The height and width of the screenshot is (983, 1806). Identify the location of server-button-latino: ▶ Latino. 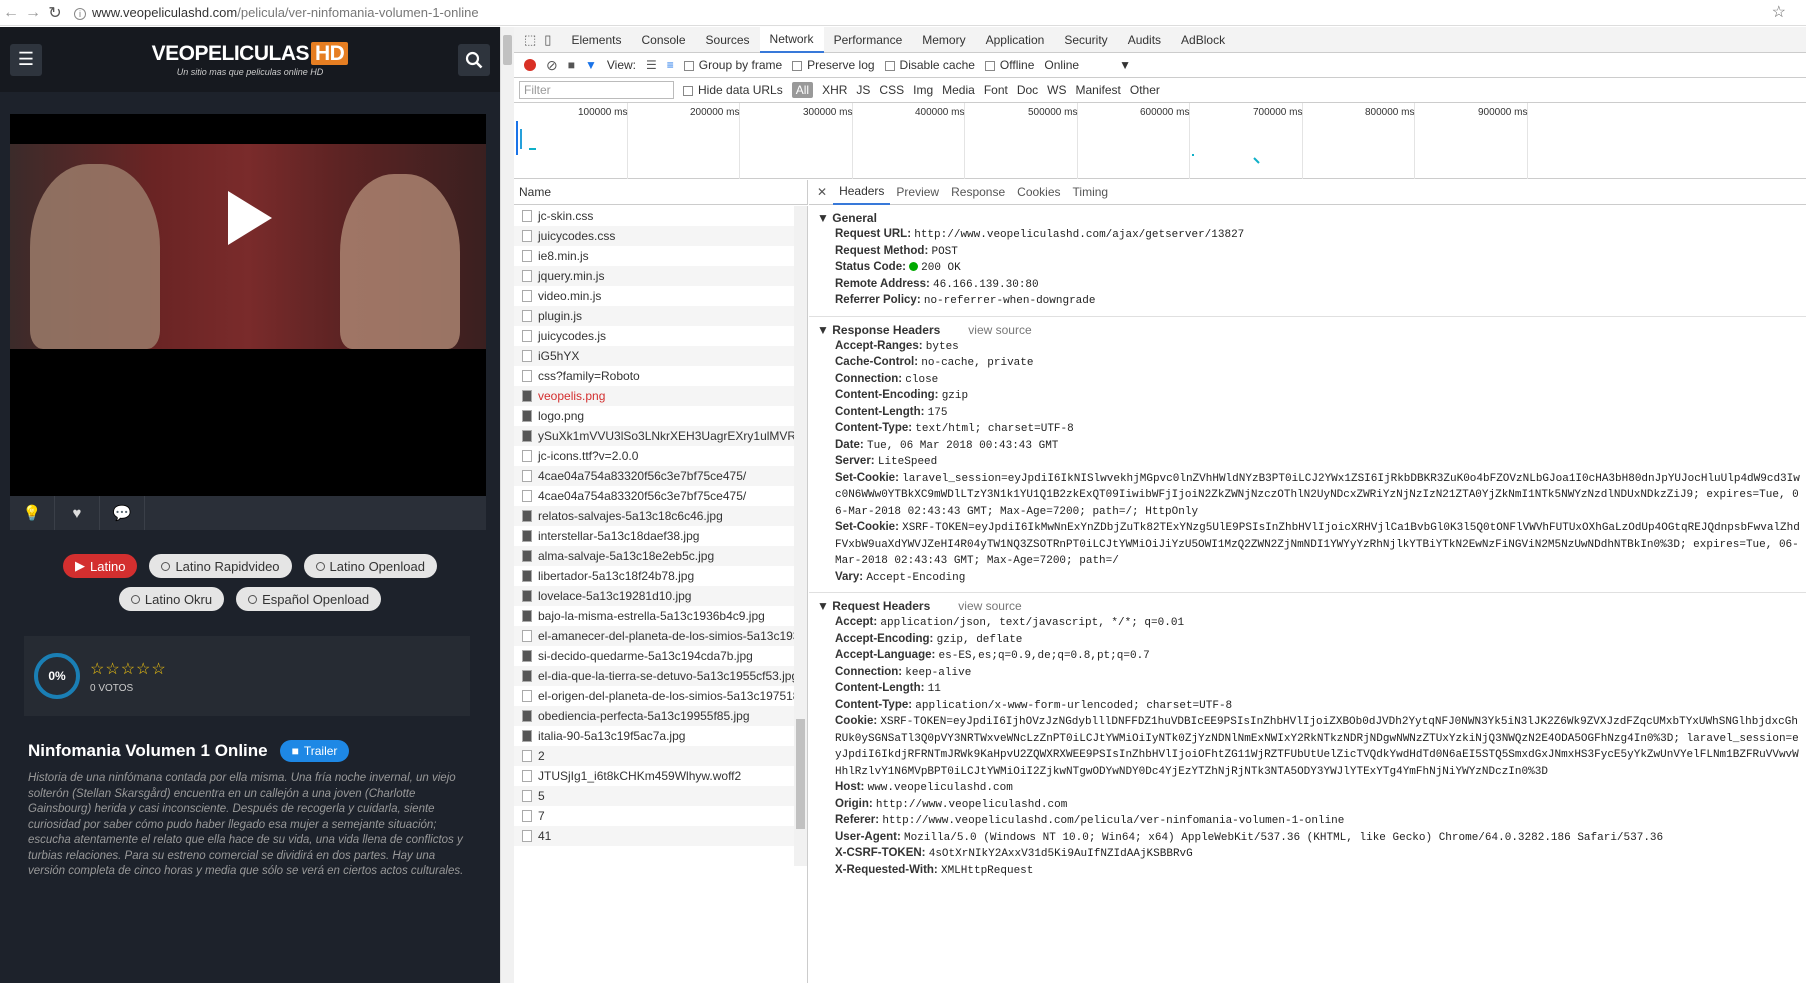
(100, 566).